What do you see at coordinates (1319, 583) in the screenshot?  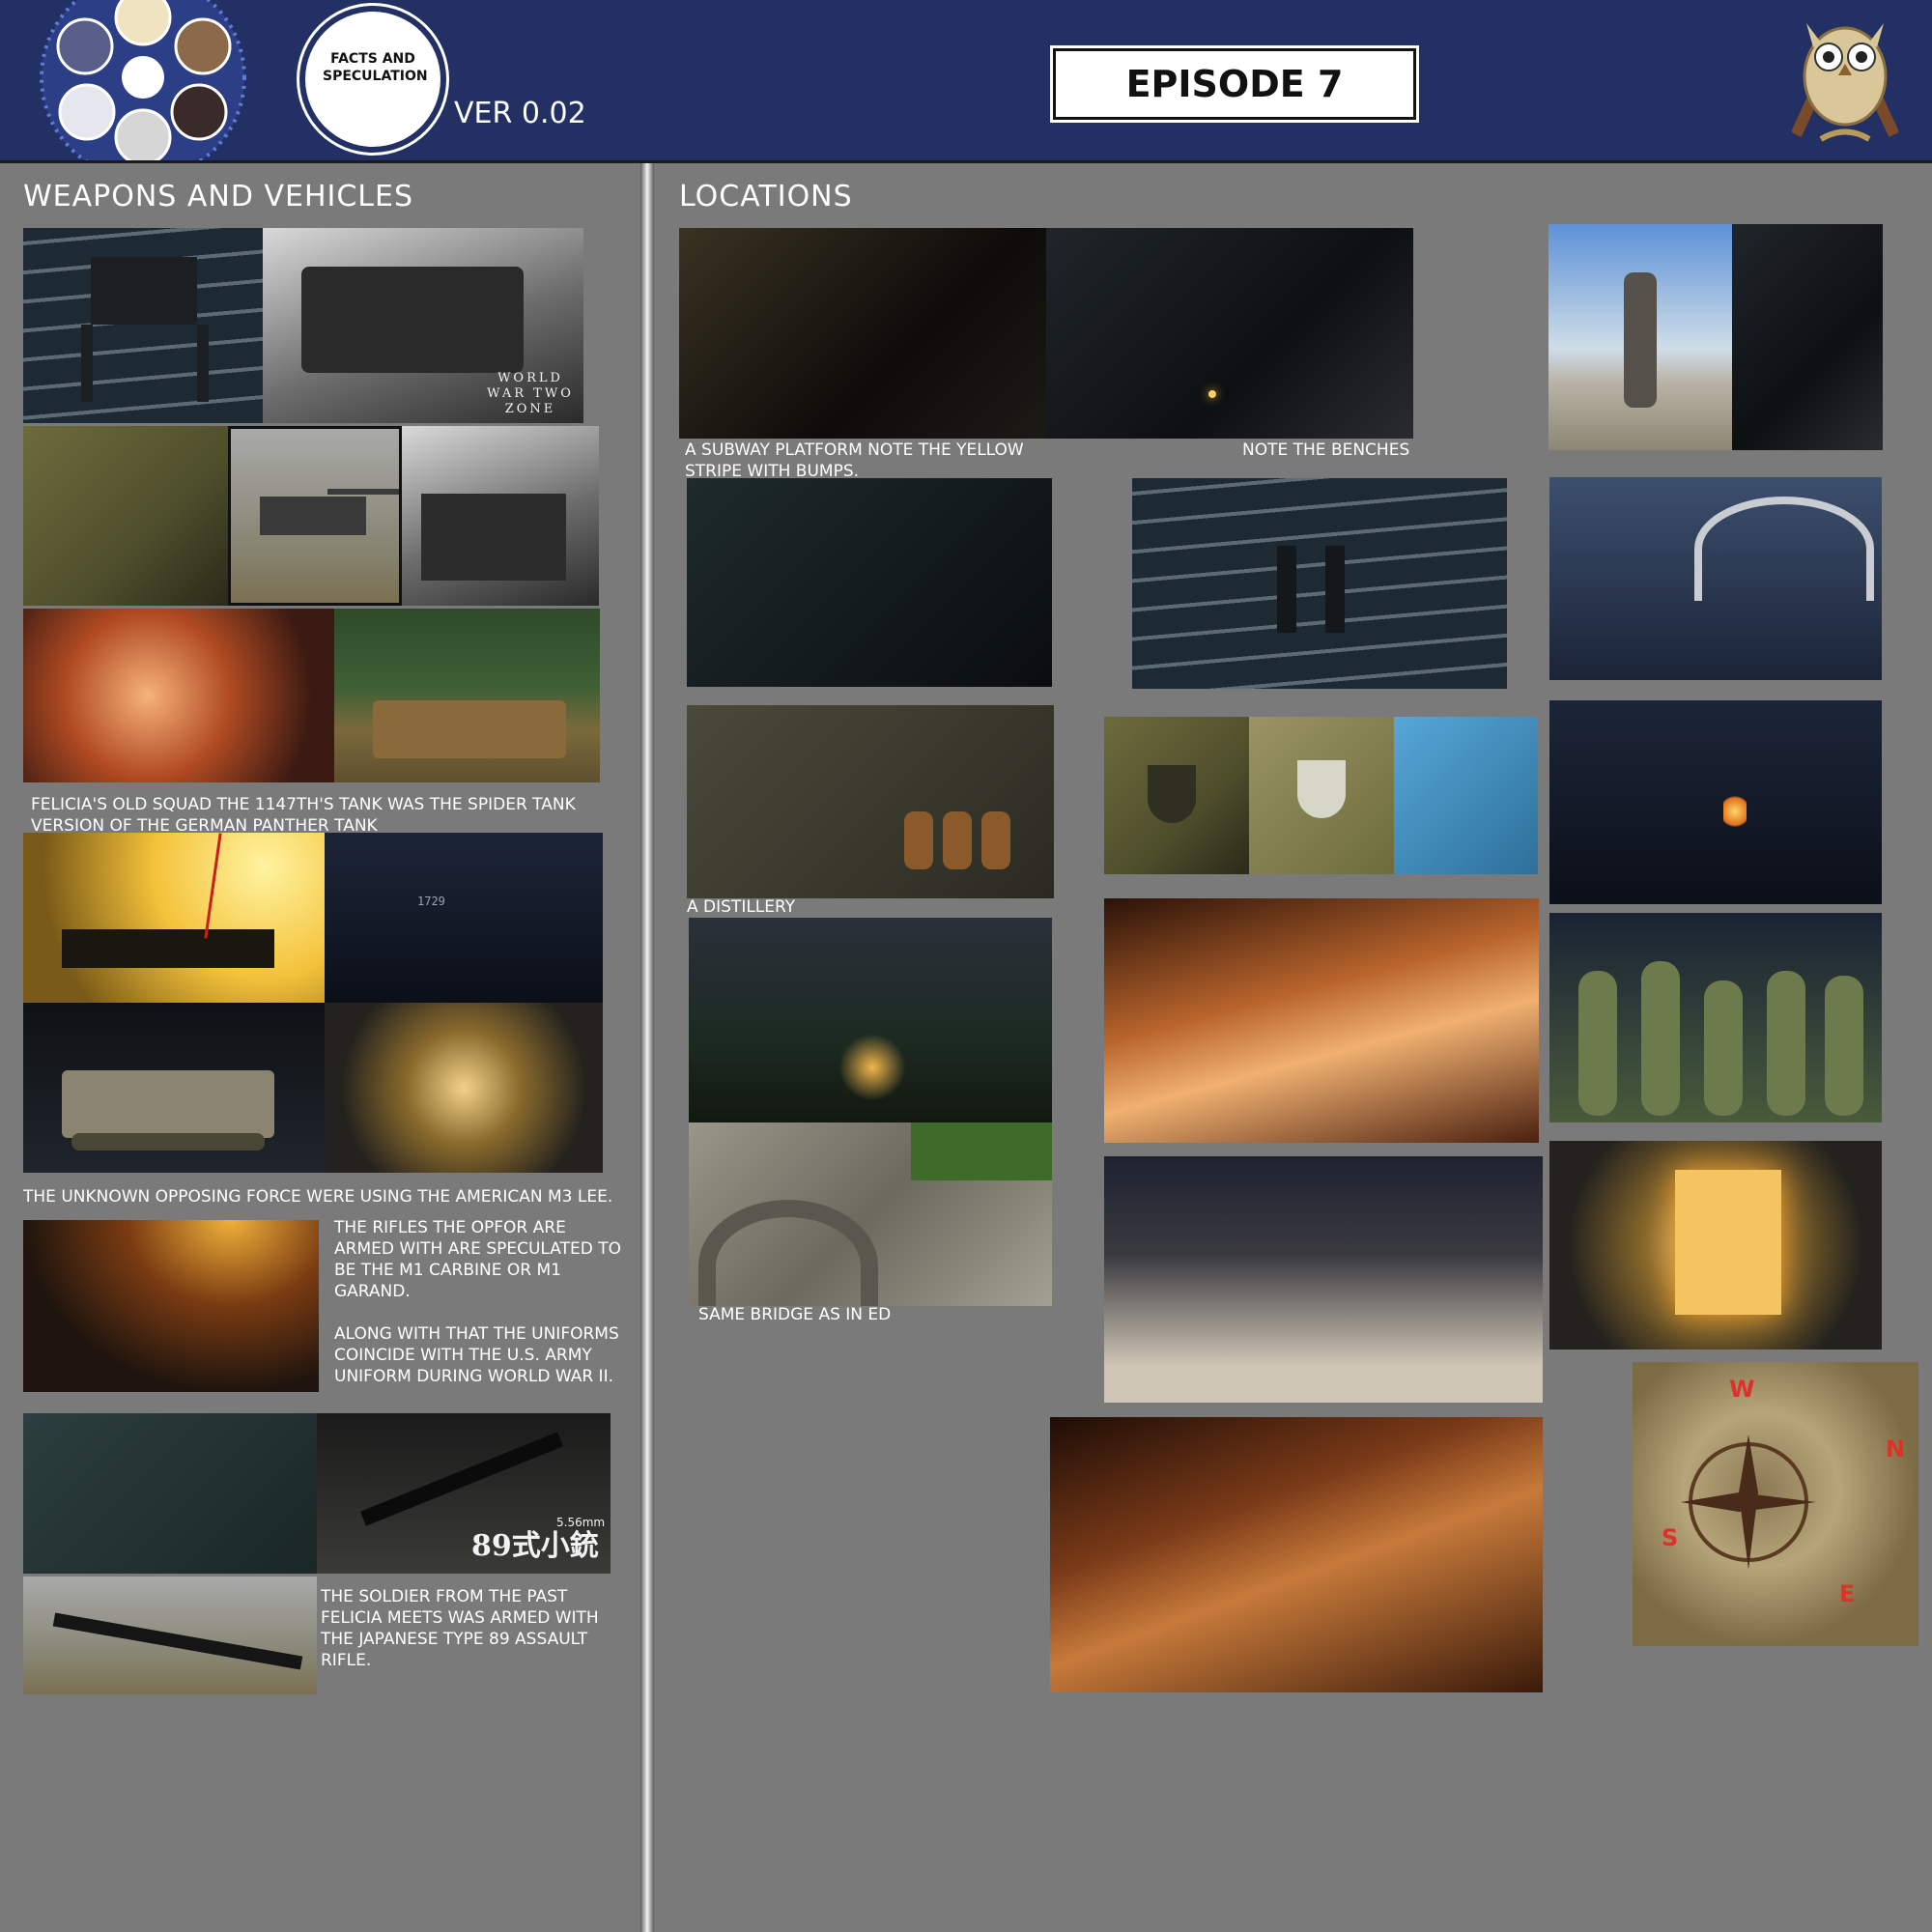 I see `shoreline-screenshot` at bounding box center [1319, 583].